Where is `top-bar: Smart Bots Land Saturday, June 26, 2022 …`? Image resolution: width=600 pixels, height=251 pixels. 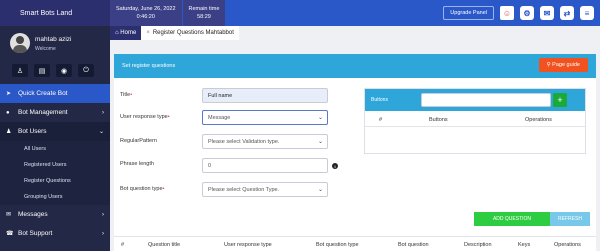 top-bar: Smart Bots Land Saturday, June 26, 2022 … is located at coordinates (300, 13).